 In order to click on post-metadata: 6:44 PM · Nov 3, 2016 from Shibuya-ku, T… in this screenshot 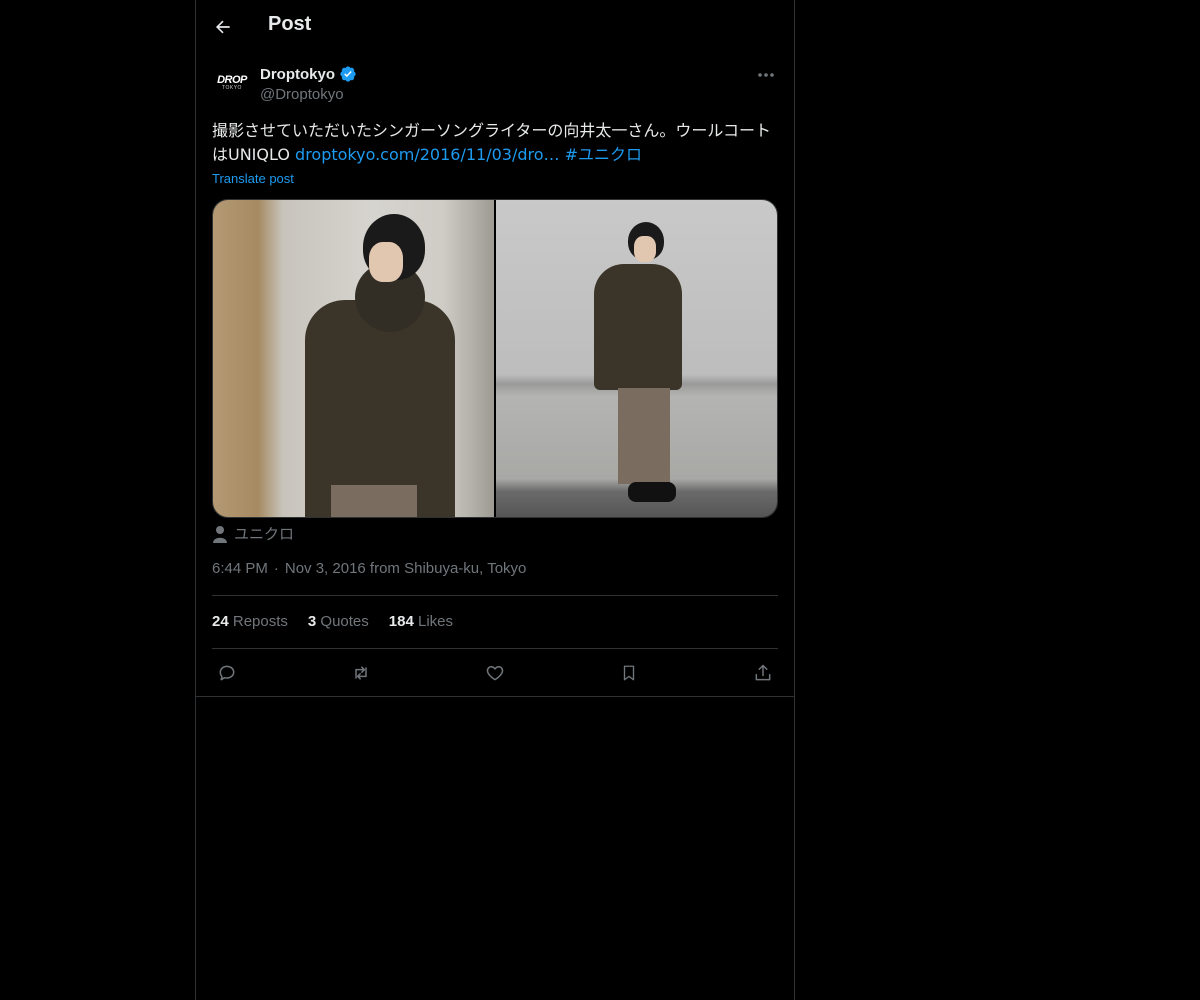, I will do `click(369, 568)`.